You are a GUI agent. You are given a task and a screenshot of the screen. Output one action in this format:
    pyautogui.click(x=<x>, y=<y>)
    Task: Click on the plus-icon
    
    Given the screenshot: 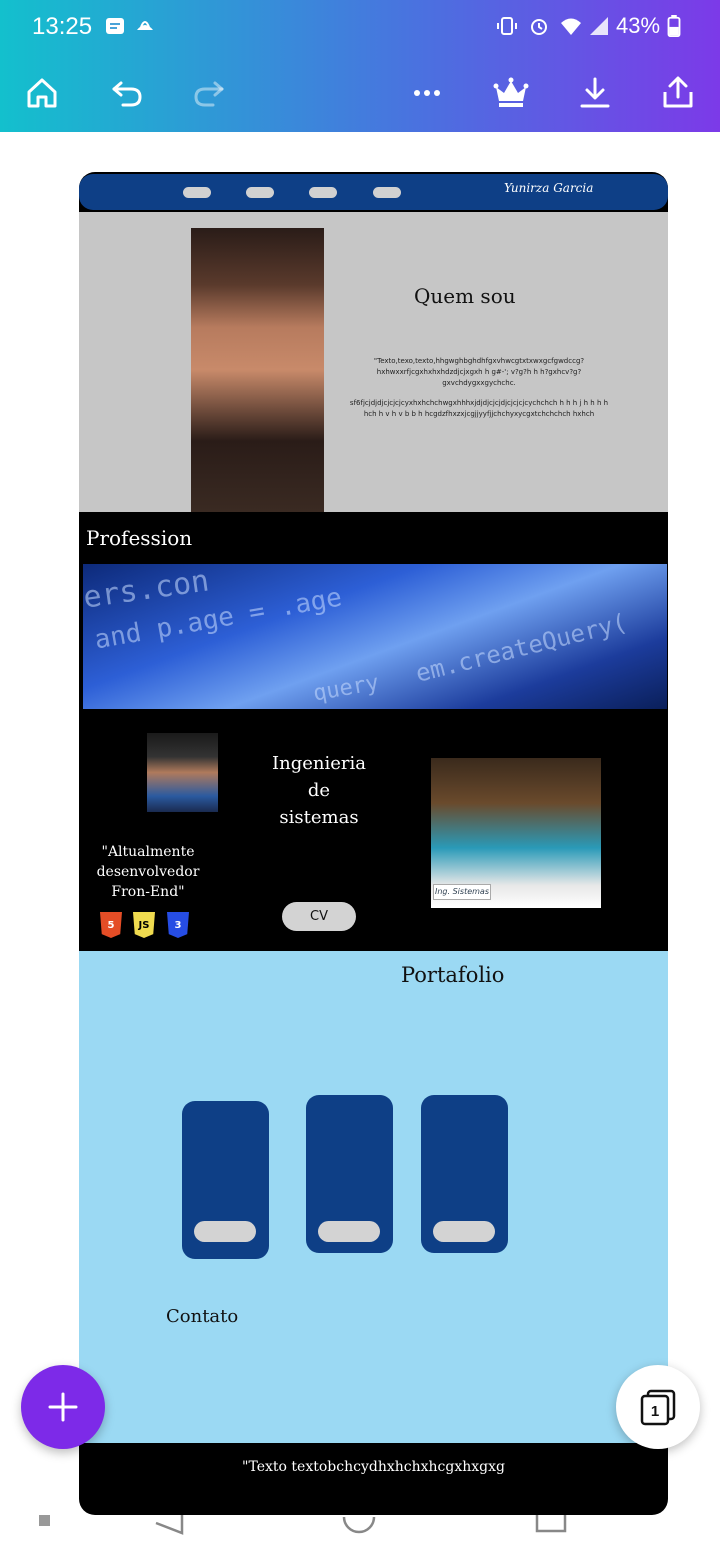 What is the action you would take?
    pyautogui.click(x=63, y=1407)
    